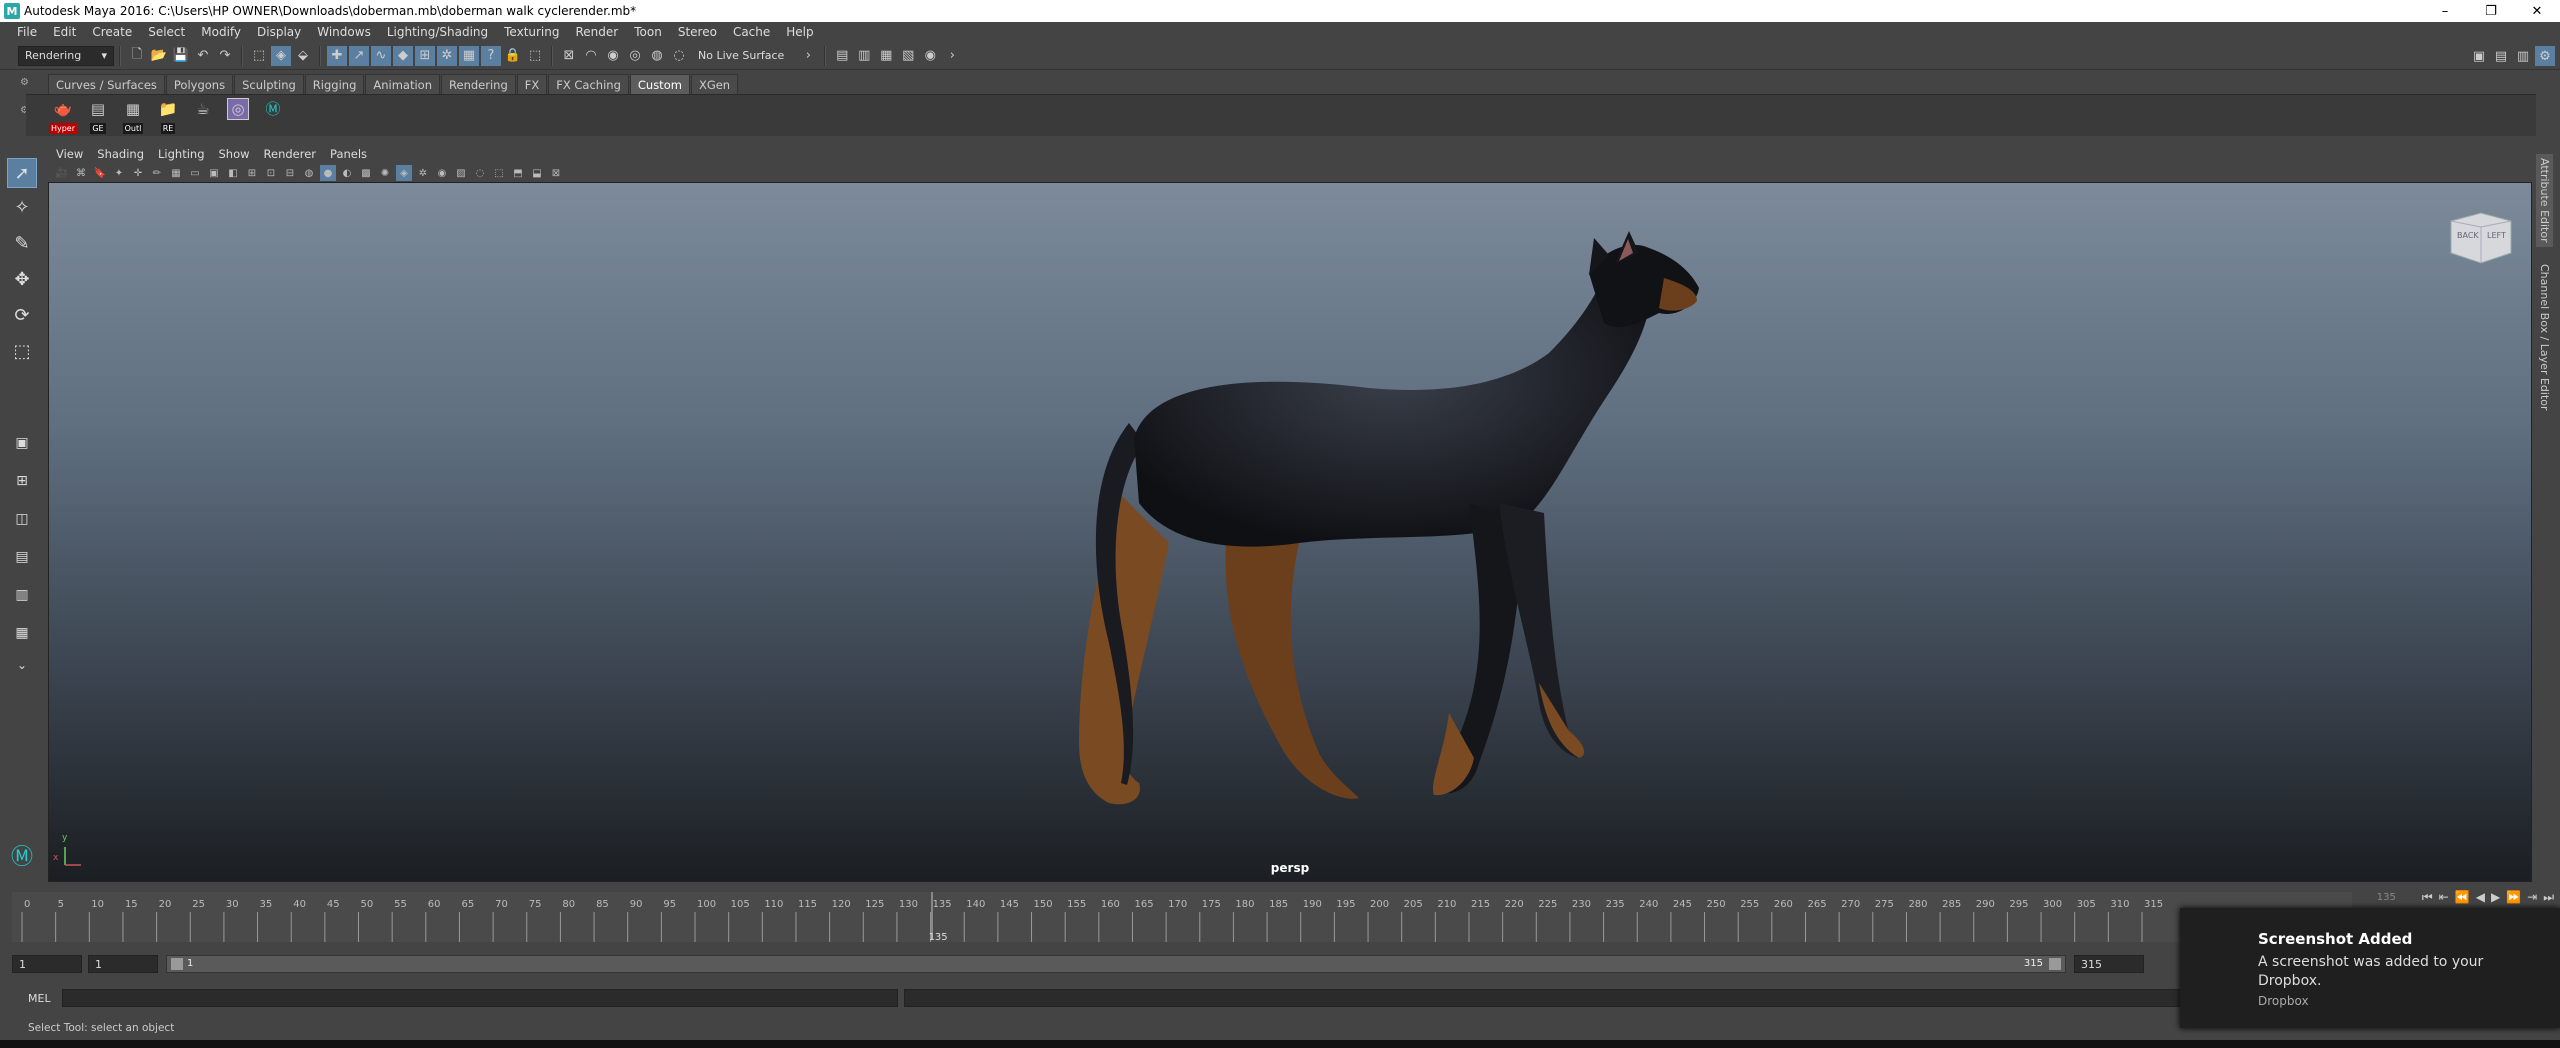 The width and height of the screenshot is (2560, 1048). I want to click on safe-action-icon: ⊡, so click(271, 173).